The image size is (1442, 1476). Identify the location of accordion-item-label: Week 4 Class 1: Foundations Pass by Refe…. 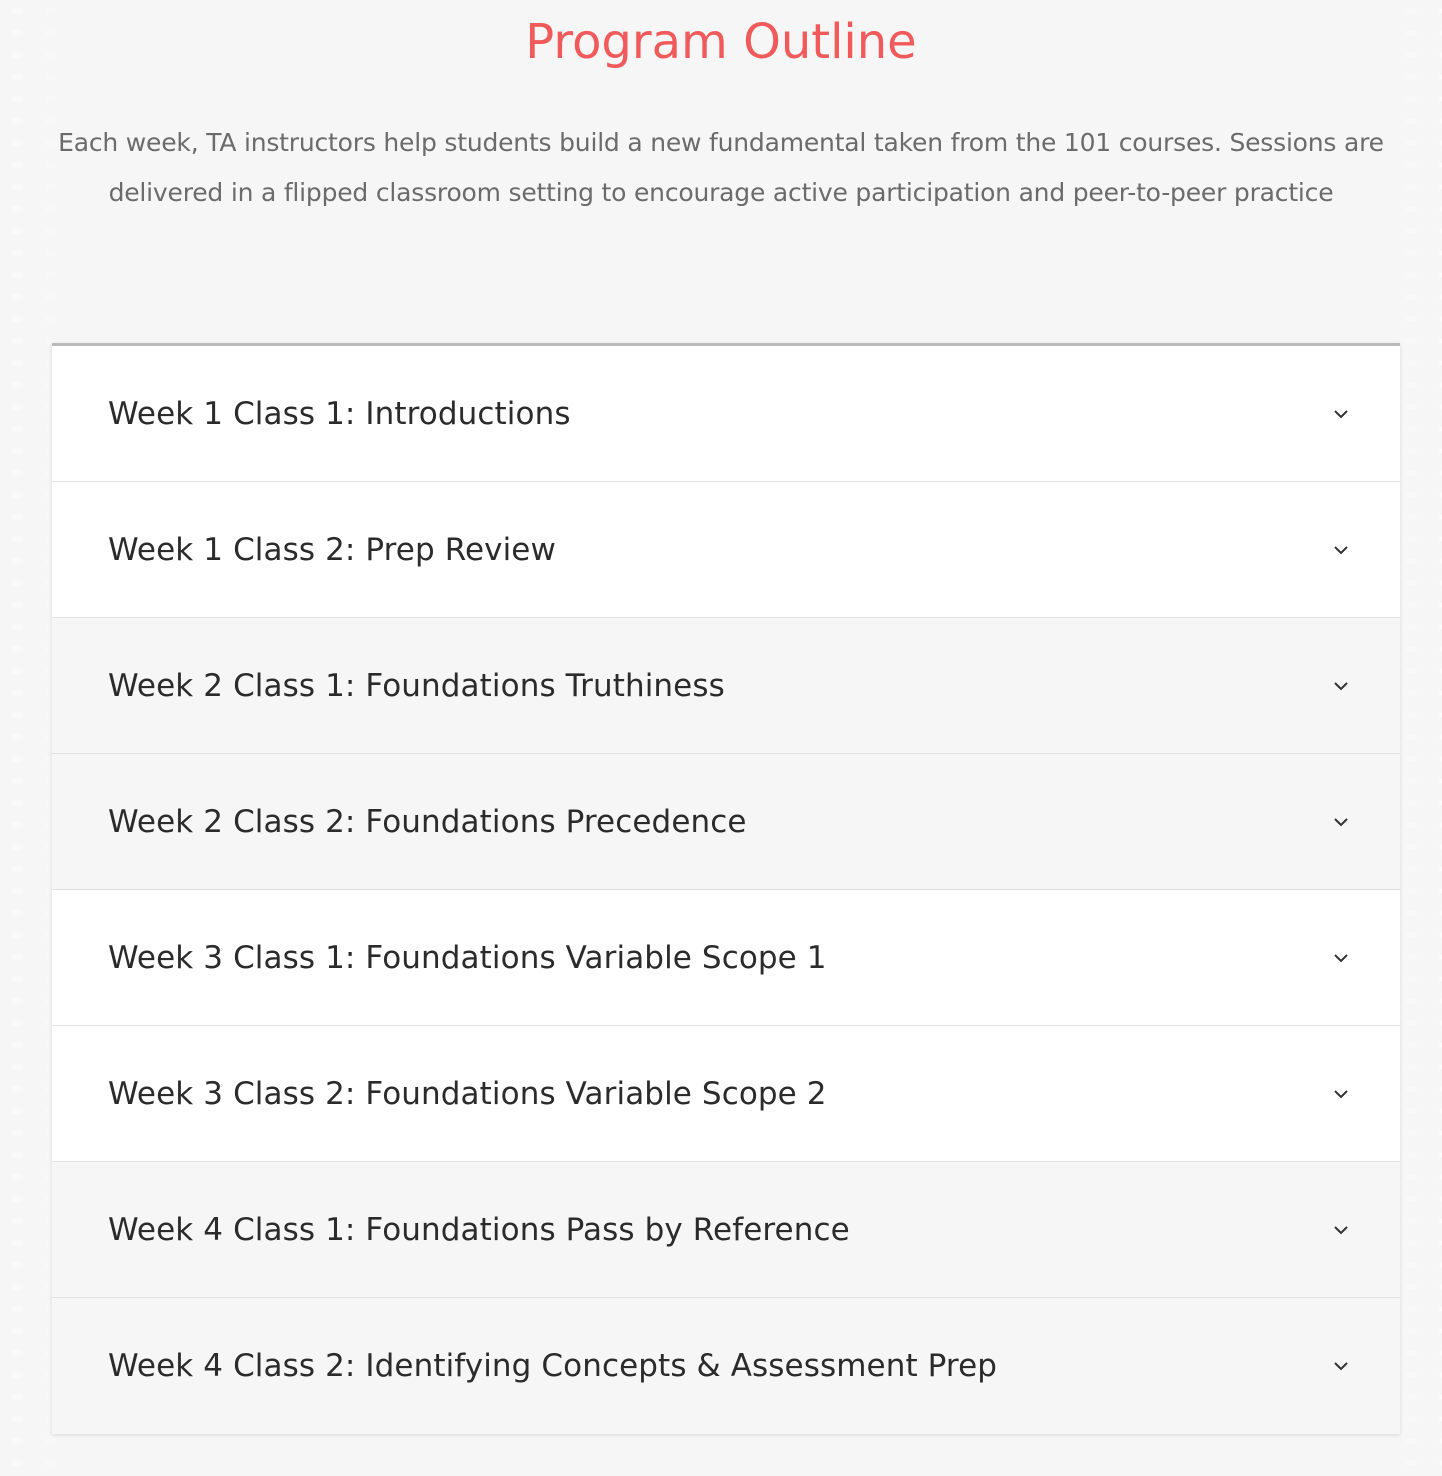
(479, 1229).